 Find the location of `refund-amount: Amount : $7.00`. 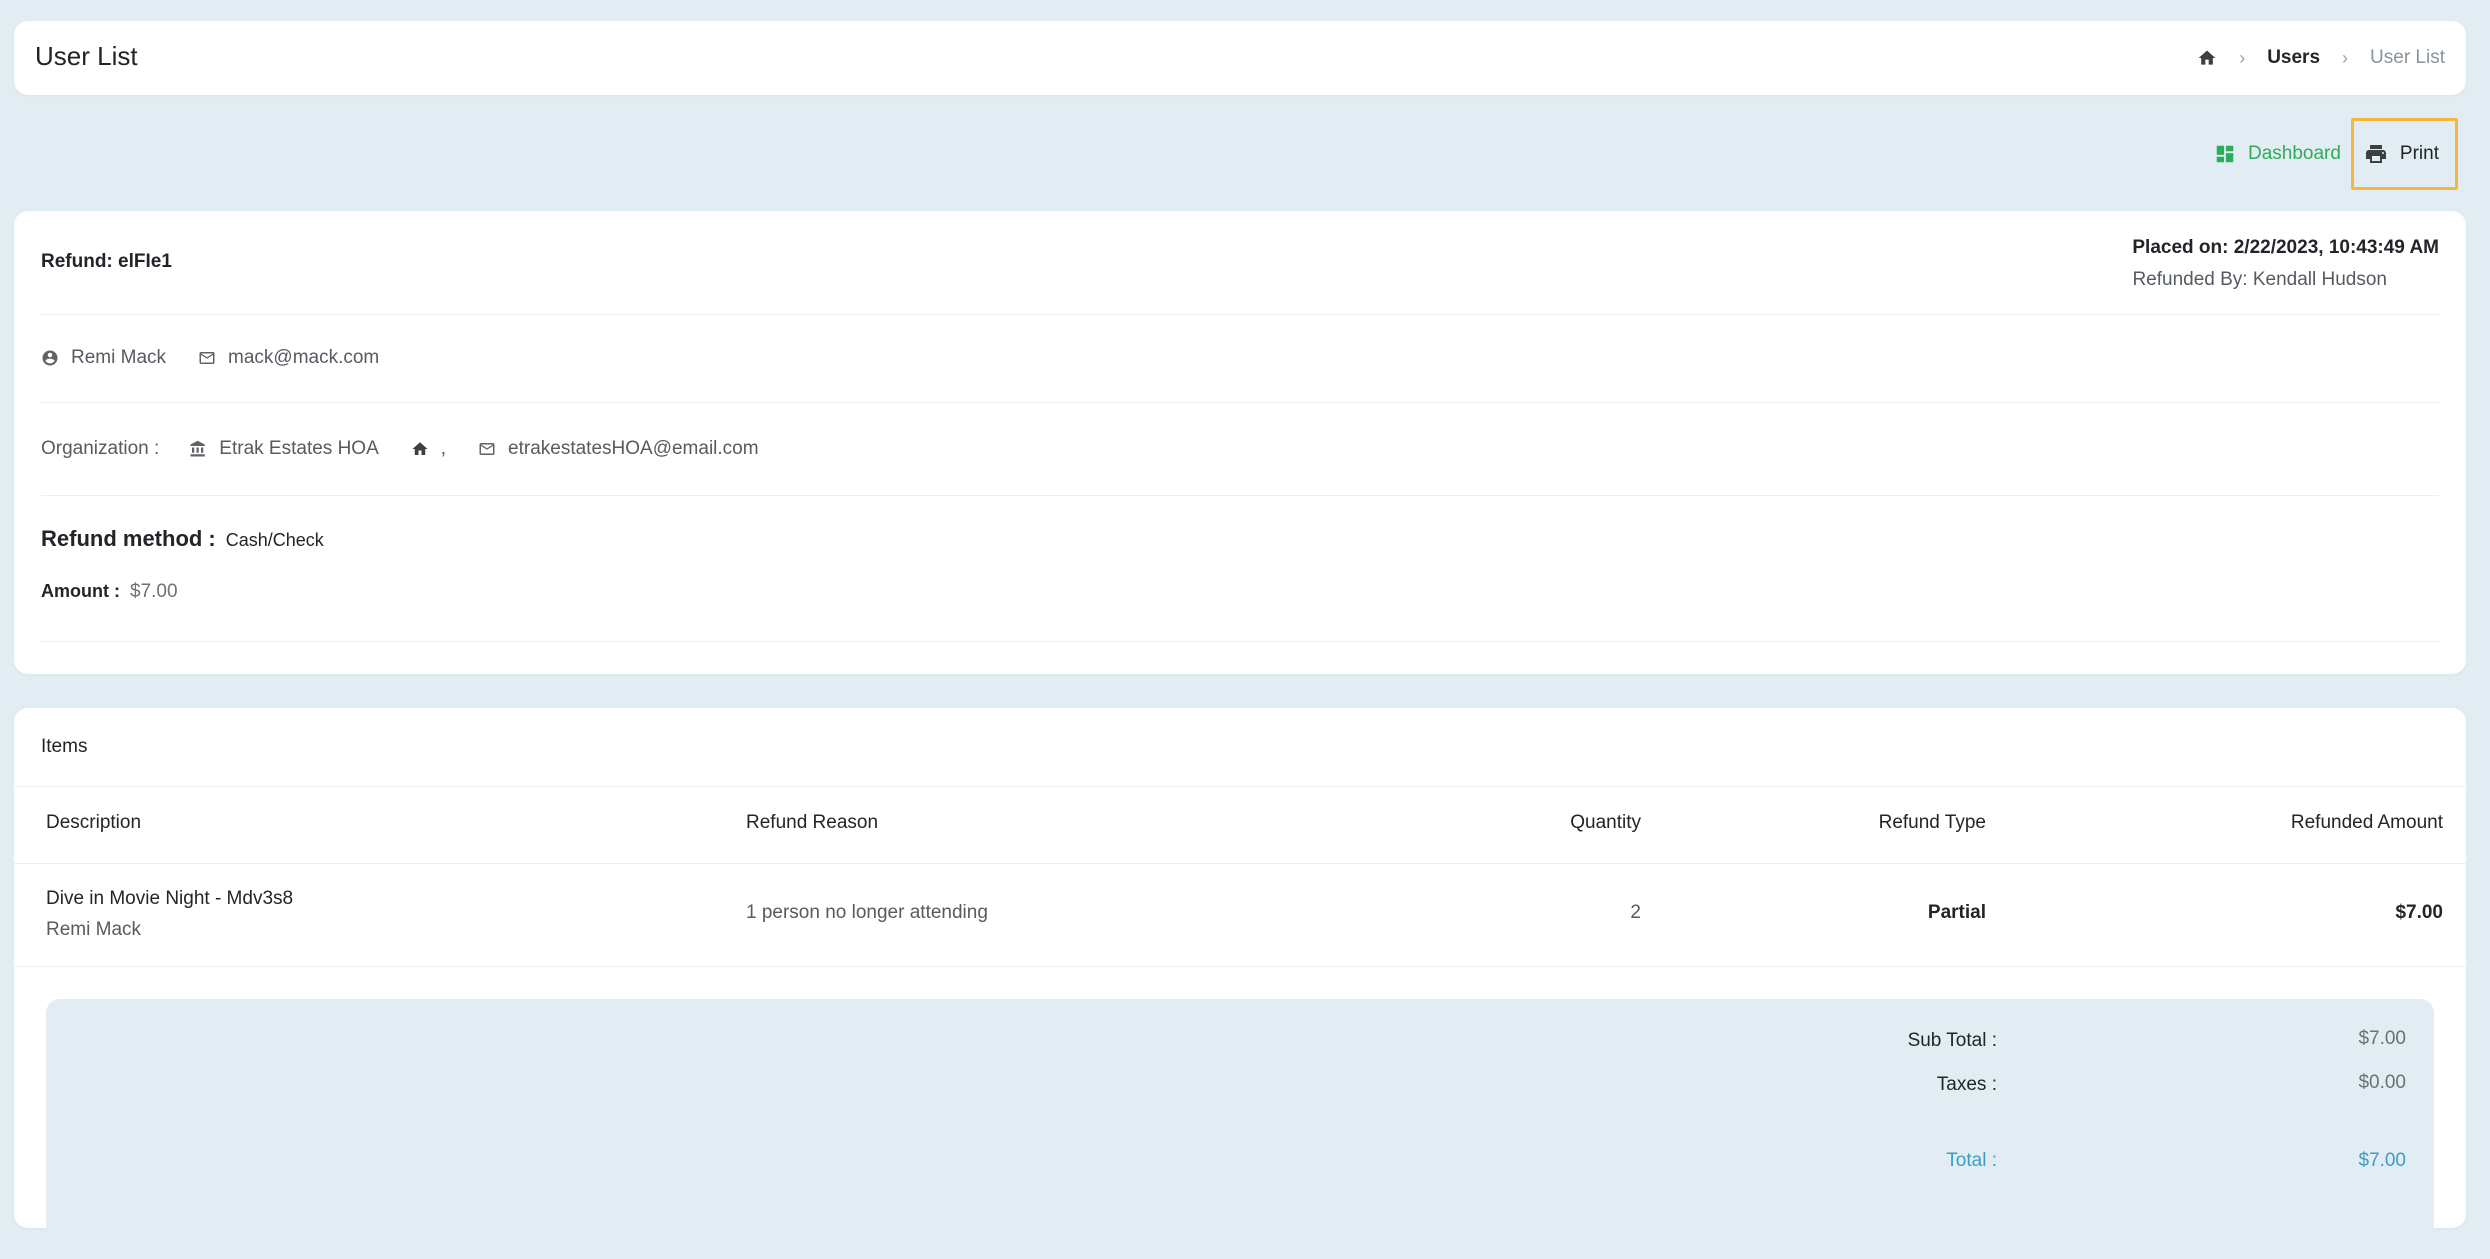

refund-amount: Amount : $7.00 is located at coordinates (109, 592).